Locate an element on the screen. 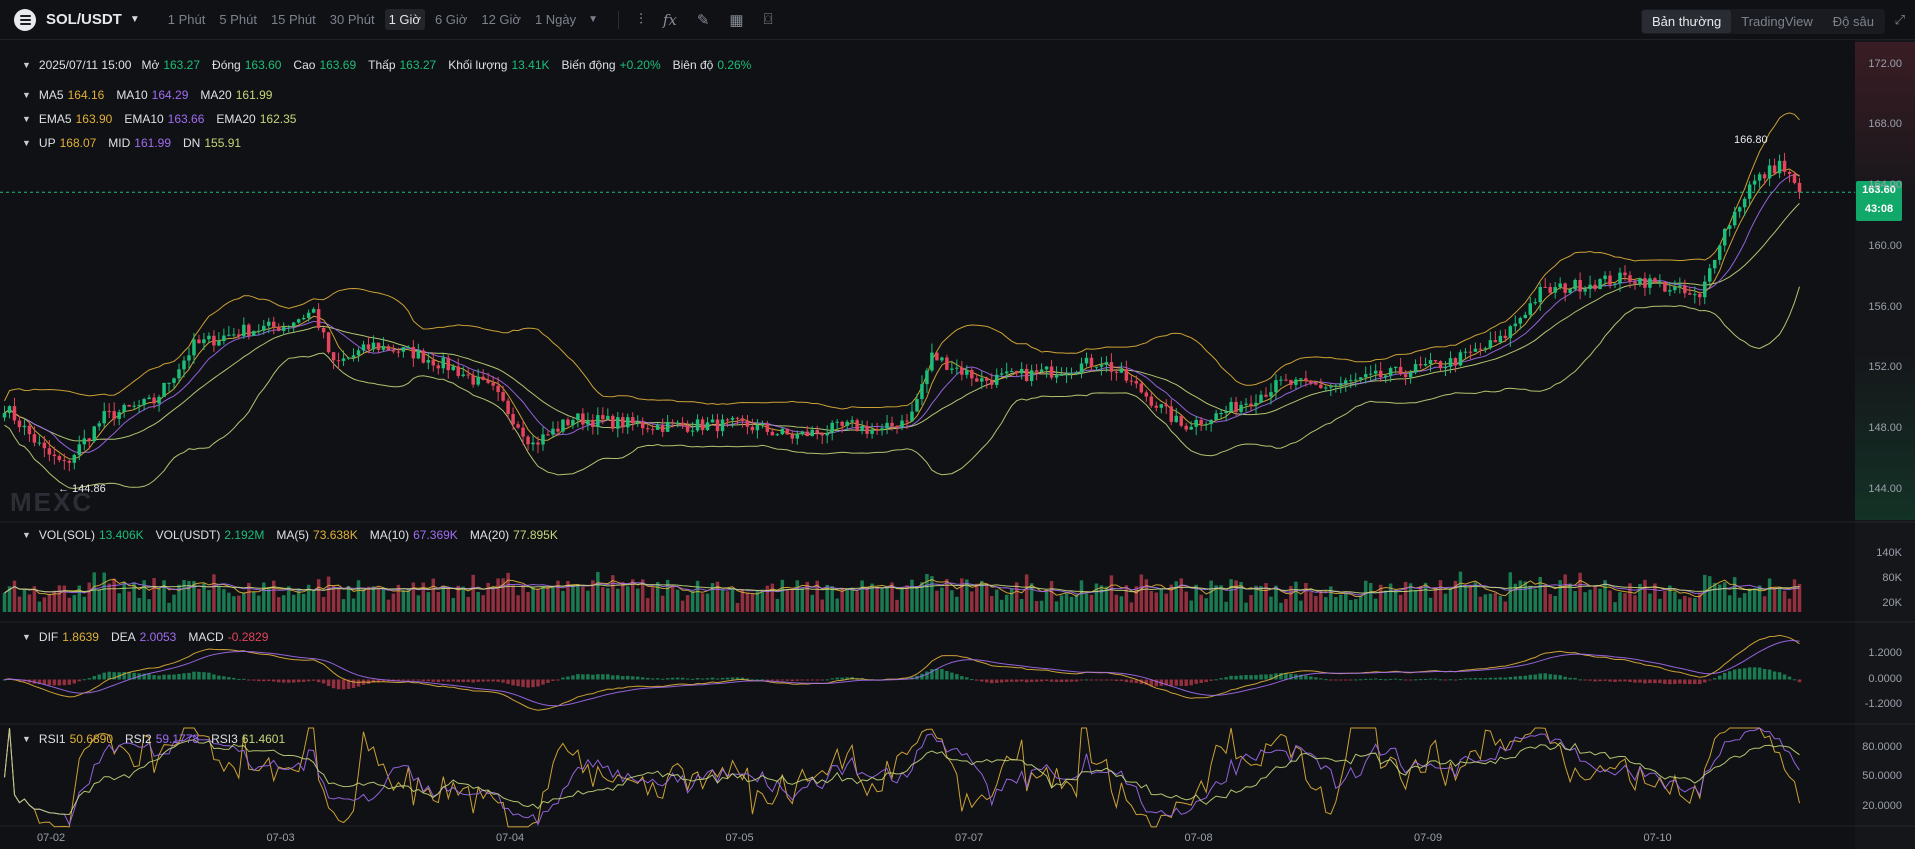  date-tick-label: 07-03 is located at coordinates (280, 838).